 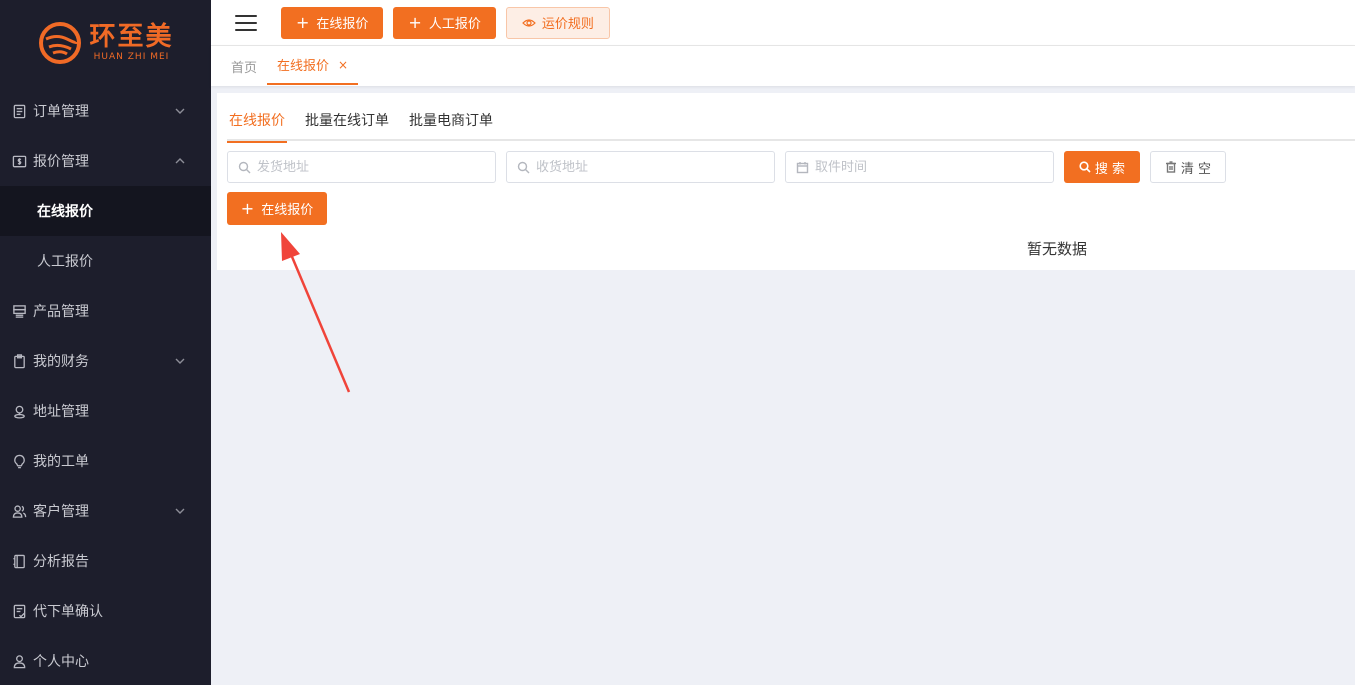 I want to click on brand-text: 环至美 HUAN ZHI MEI, so click(x=131, y=43).